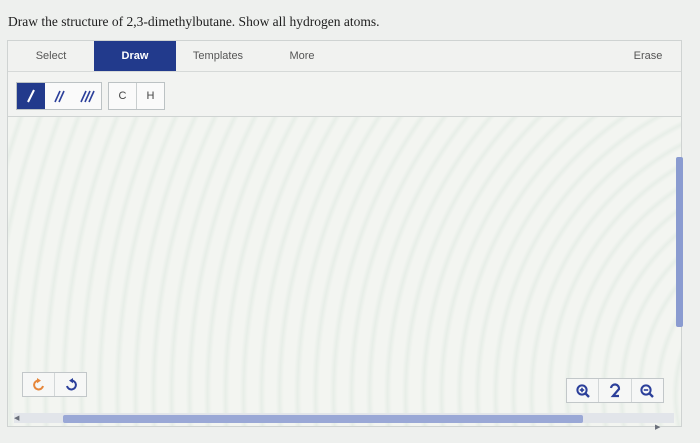 This screenshot has width=700, height=443. I want to click on reset-zoom-icon, so click(615, 389).